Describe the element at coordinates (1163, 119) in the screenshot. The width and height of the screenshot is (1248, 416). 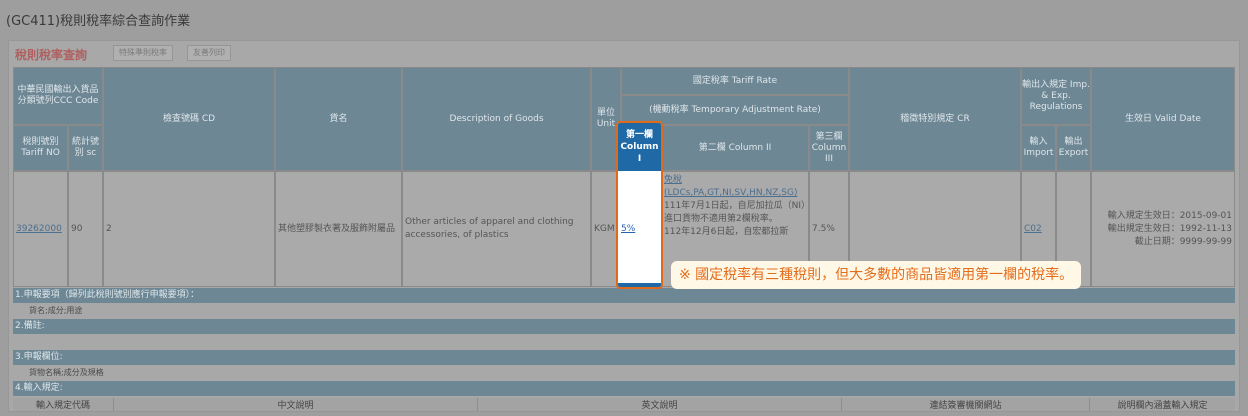
I see `header-valid-date: 生效日 Valid Date` at that location.